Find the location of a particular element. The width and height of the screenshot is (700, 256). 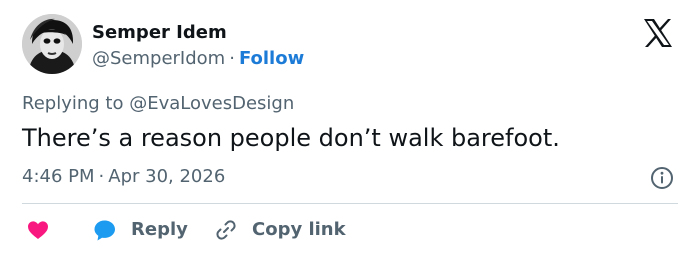

like-button is located at coordinates (38, 230).